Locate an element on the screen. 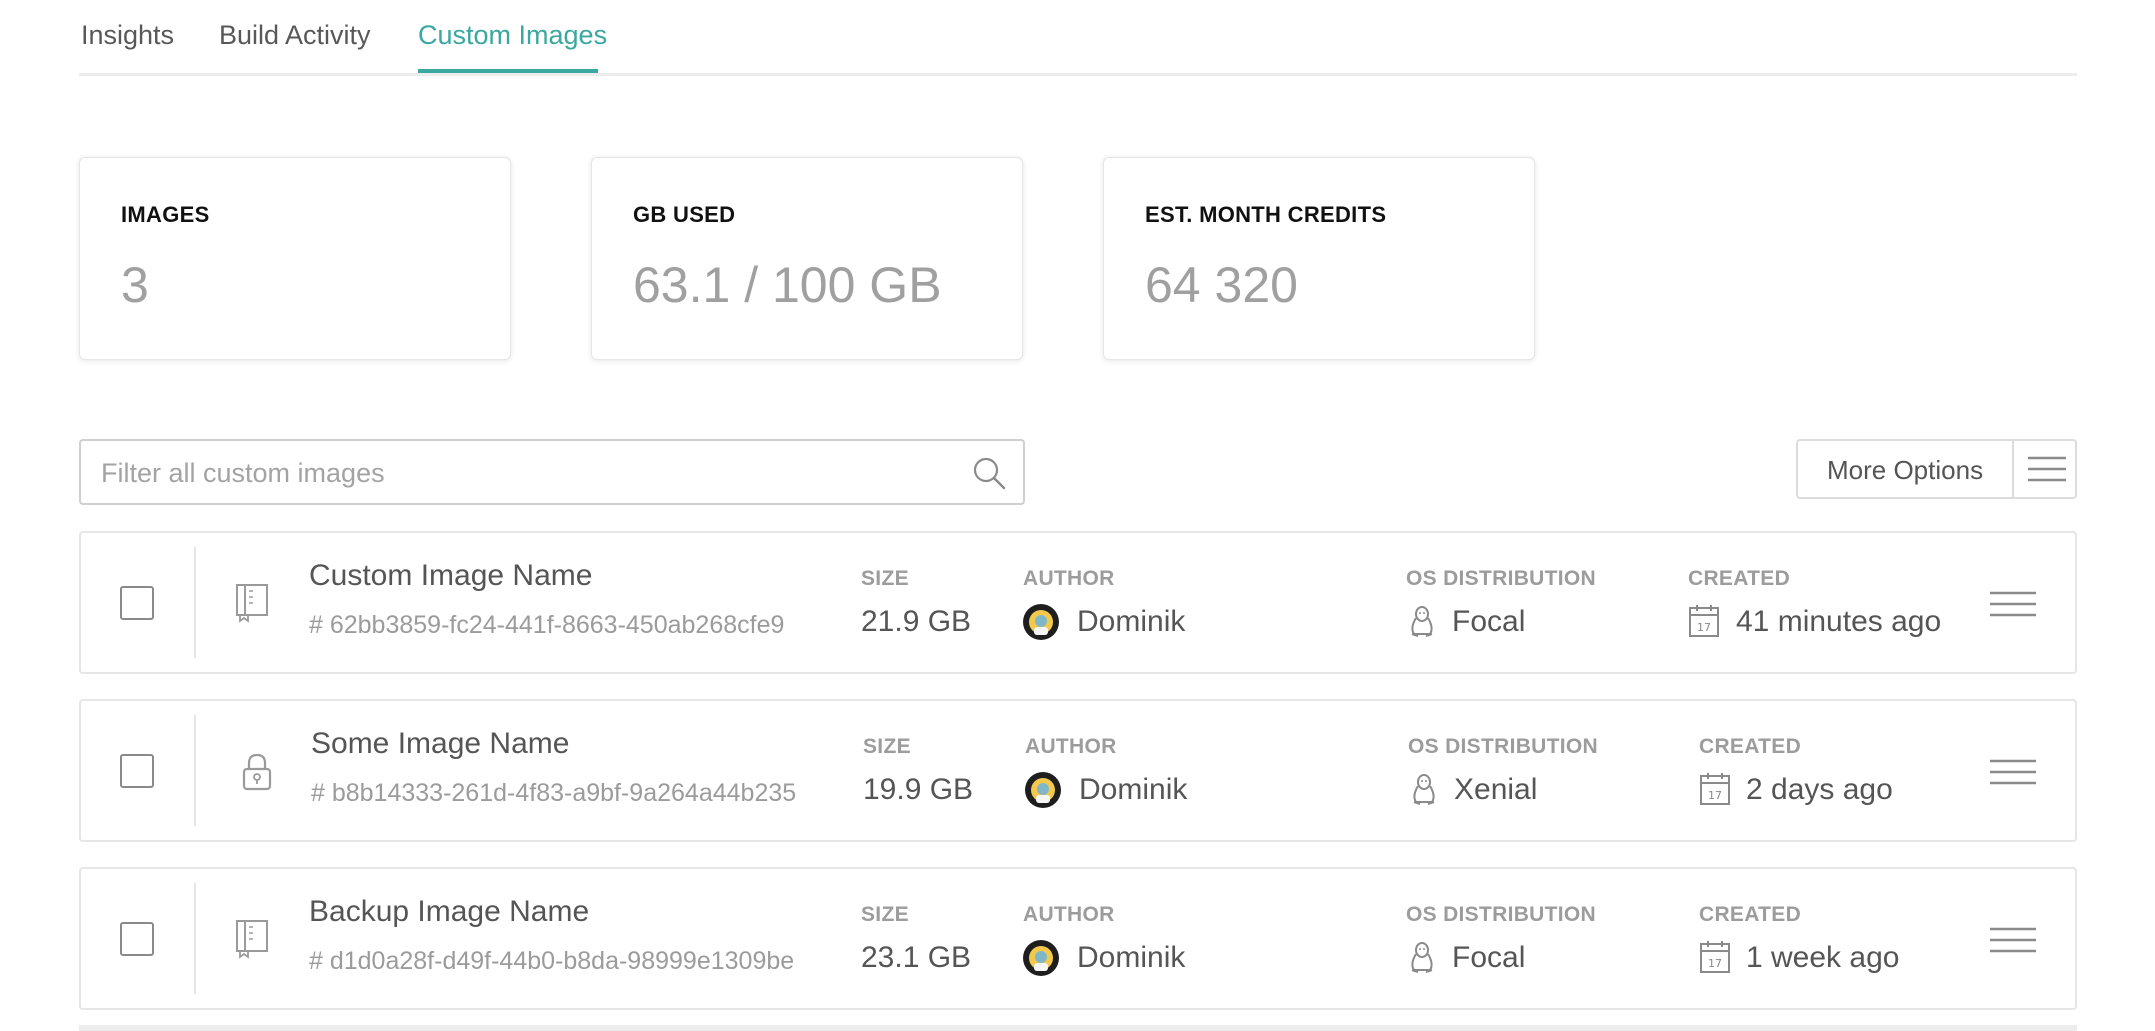 The image size is (2155, 1031). size-value: 19.9 GB is located at coordinates (918, 789).